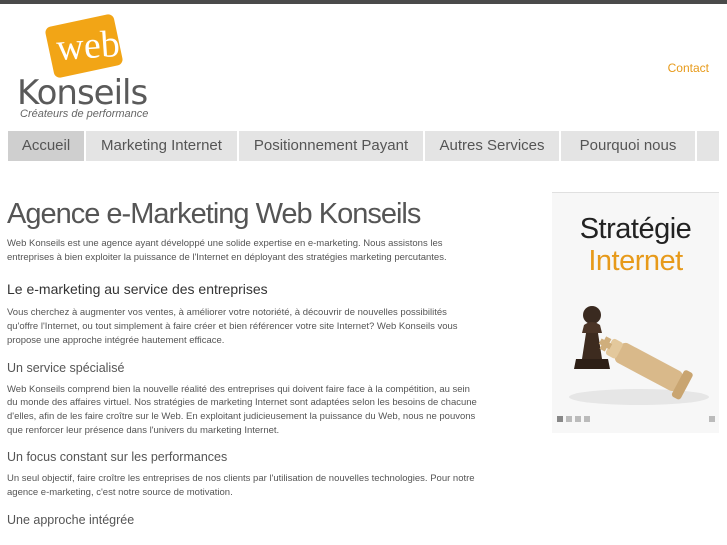 This screenshot has width=727, height=545. I want to click on nav-item-marketing-internet: Marketing Internet, so click(161, 146).